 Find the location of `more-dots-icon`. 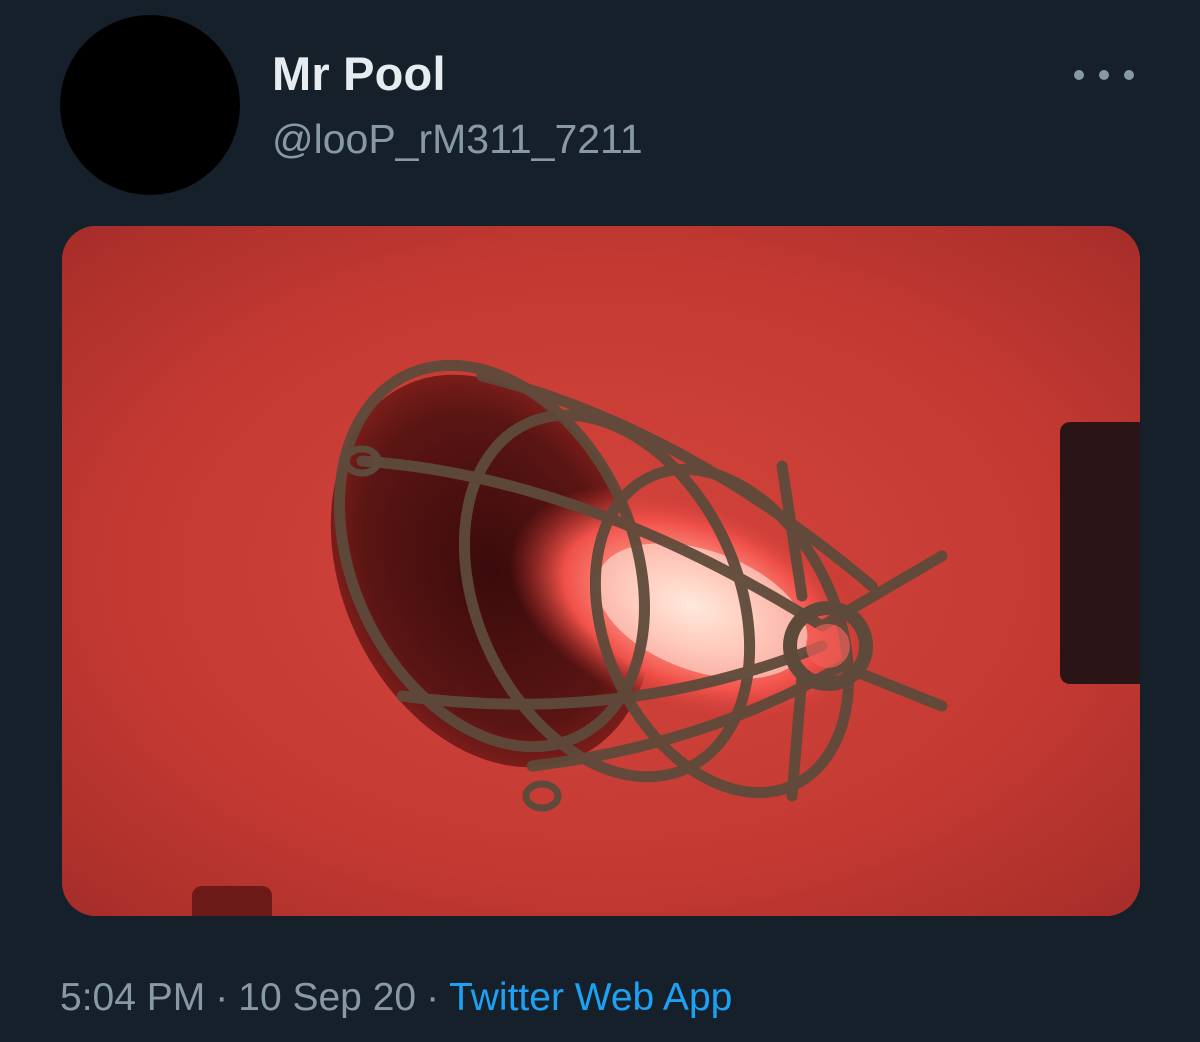

more-dots-icon is located at coordinates (1104, 75).